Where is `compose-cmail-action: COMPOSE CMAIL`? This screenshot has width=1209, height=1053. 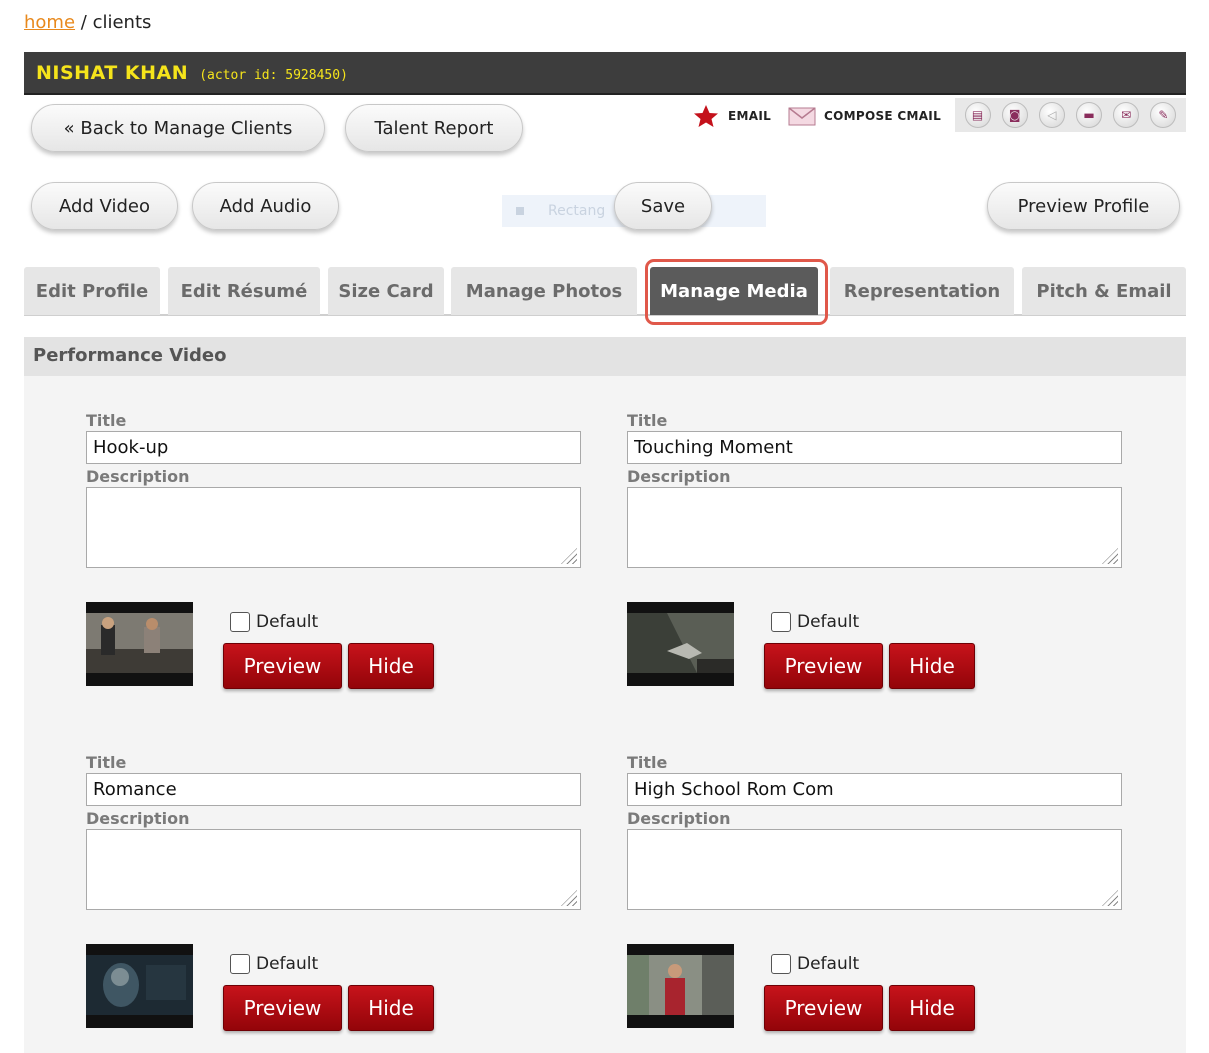
compose-cmail-action: COMPOSE CMAIL is located at coordinates (864, 116).